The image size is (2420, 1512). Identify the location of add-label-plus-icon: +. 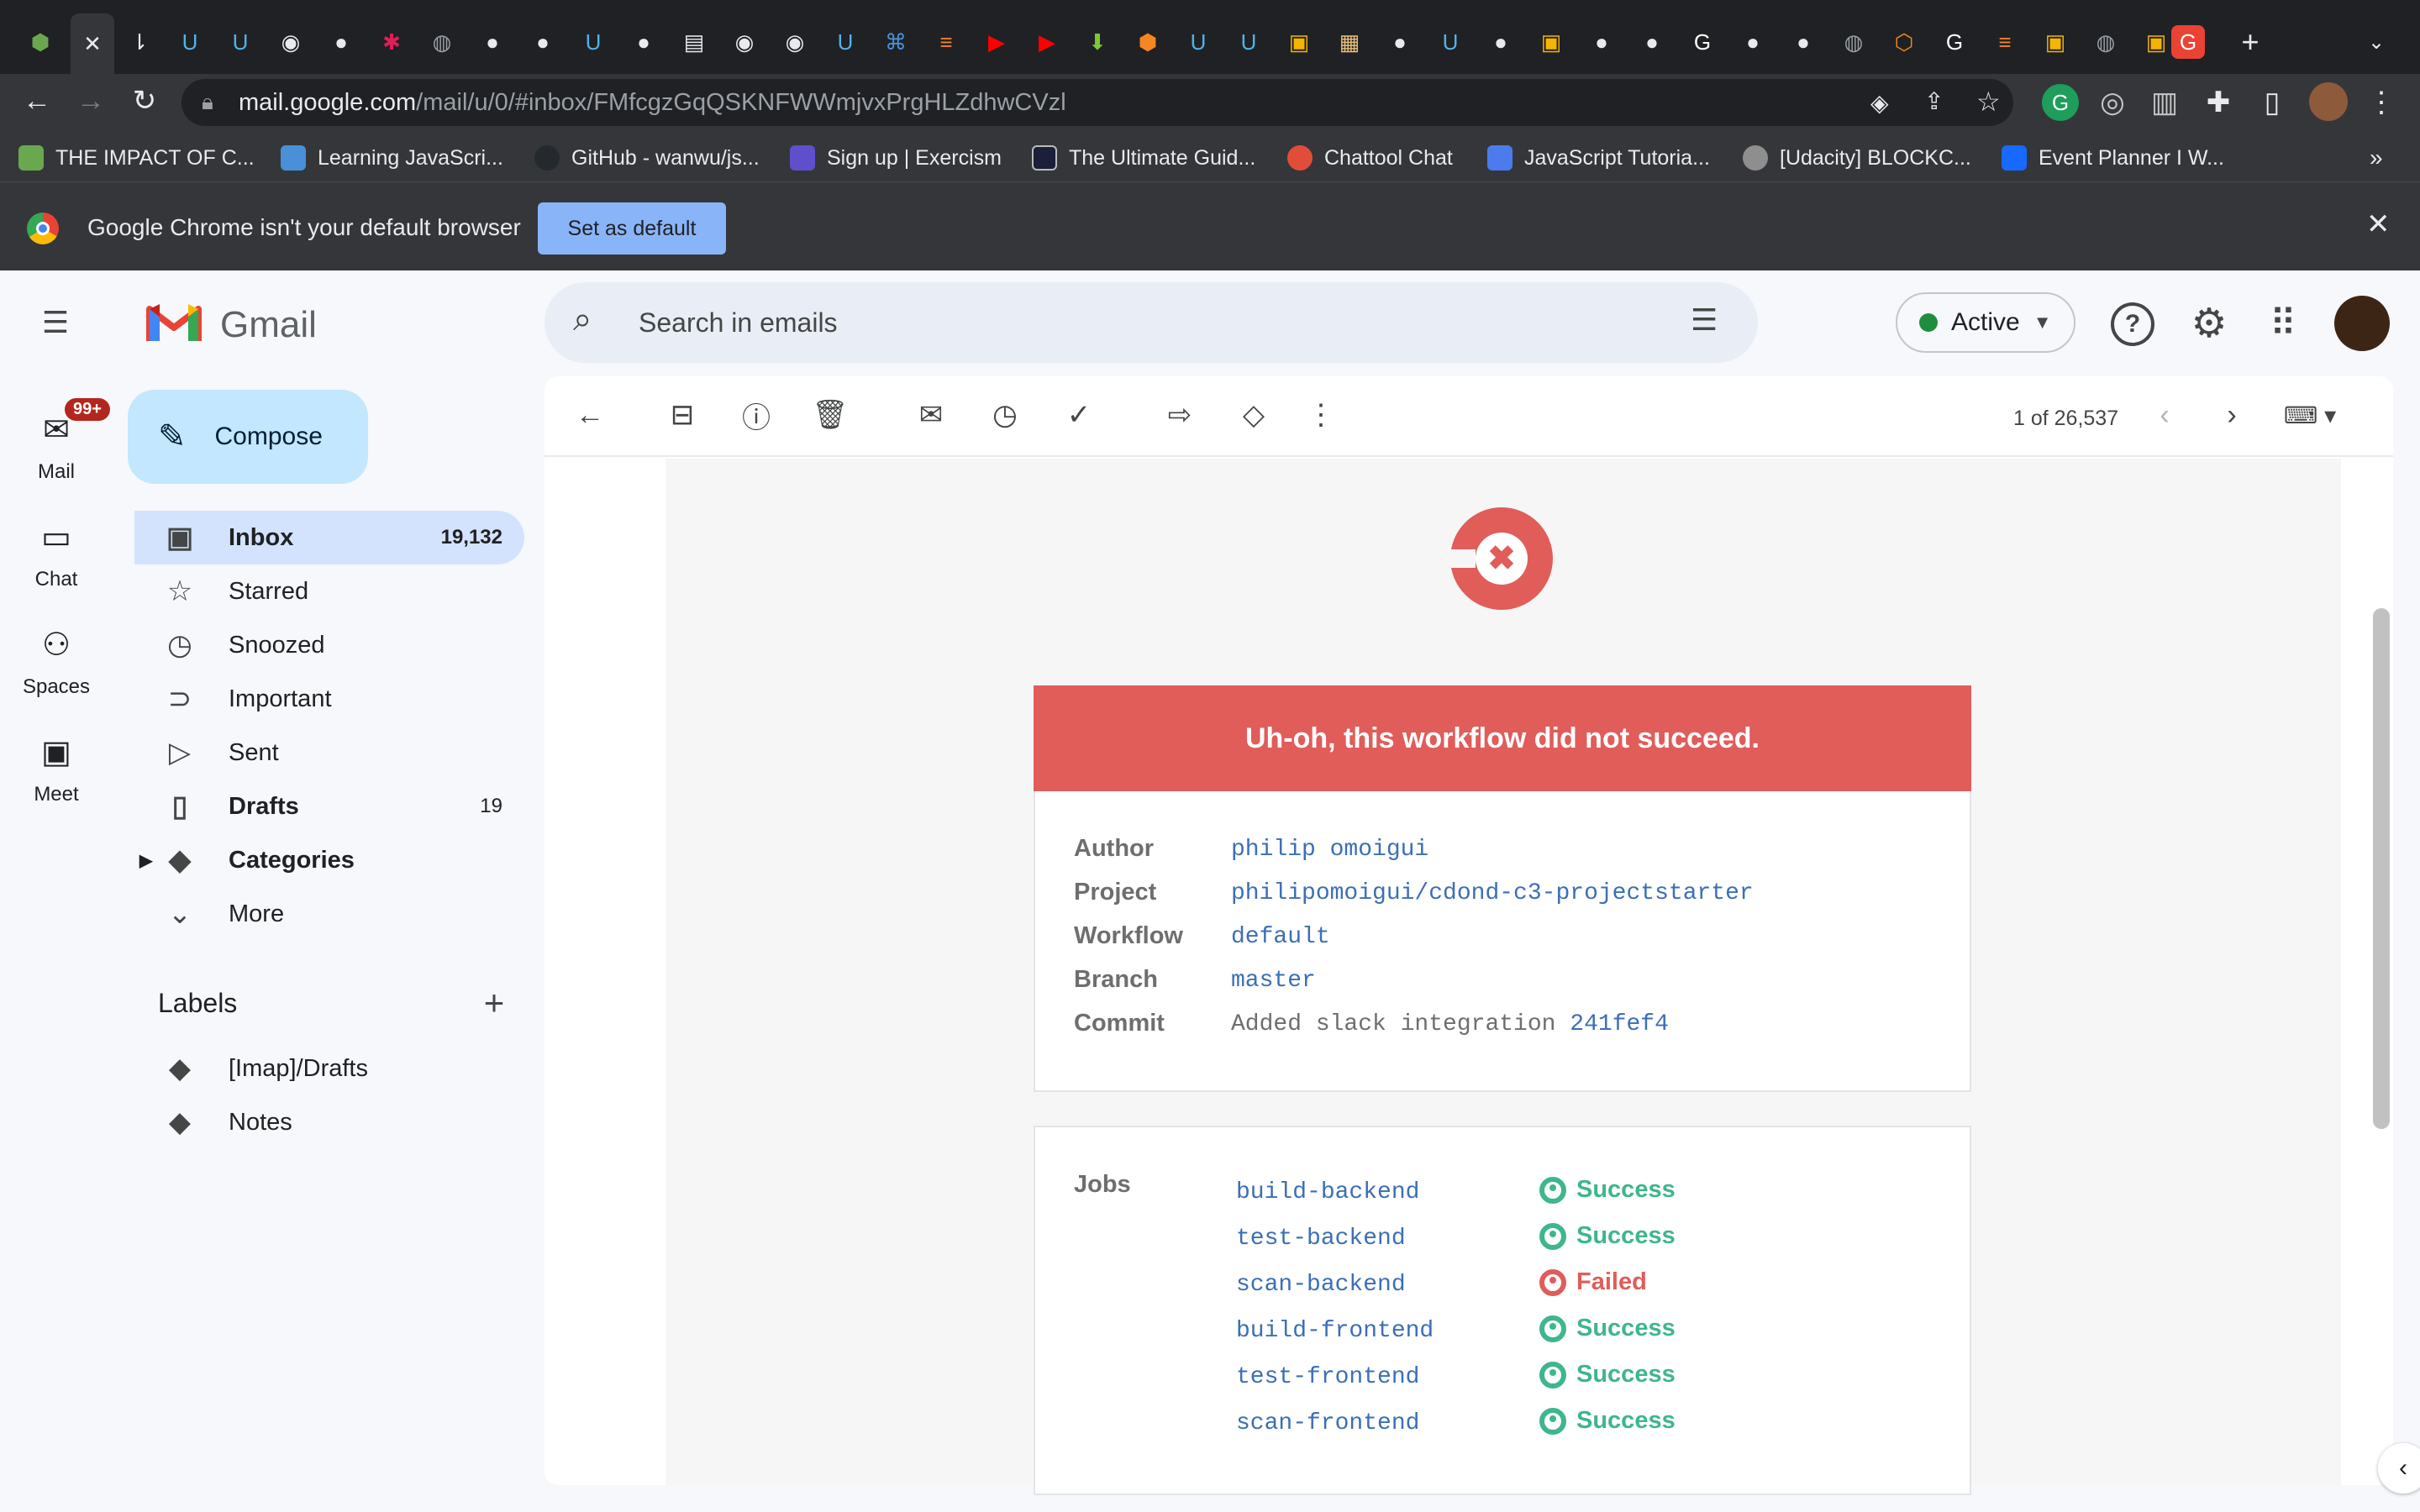
(494, 1003).